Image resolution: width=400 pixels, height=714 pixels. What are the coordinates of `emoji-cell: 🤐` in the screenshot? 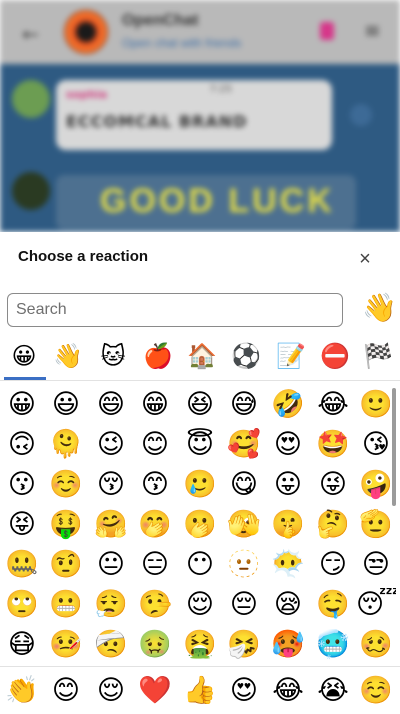 It's located at (22, 565).